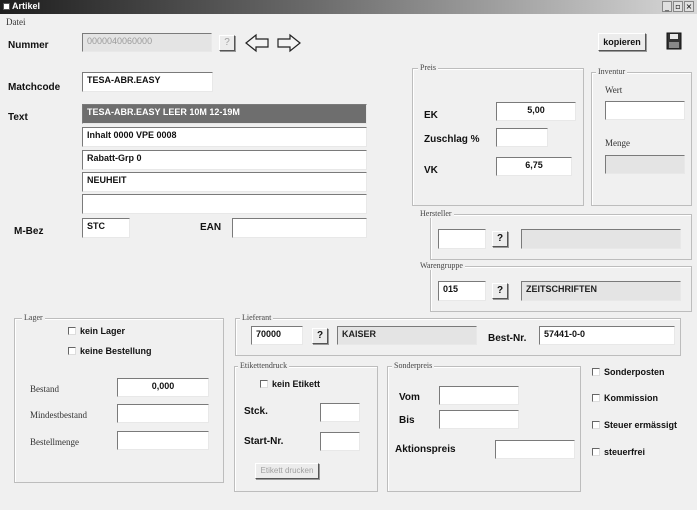 The image size is (697, 510). What do you see at coordinates (224, 137) in the screenshot?
I see `text-line-2: Inhalt 0000 VPE 0008` at bounding box center [224, 137].